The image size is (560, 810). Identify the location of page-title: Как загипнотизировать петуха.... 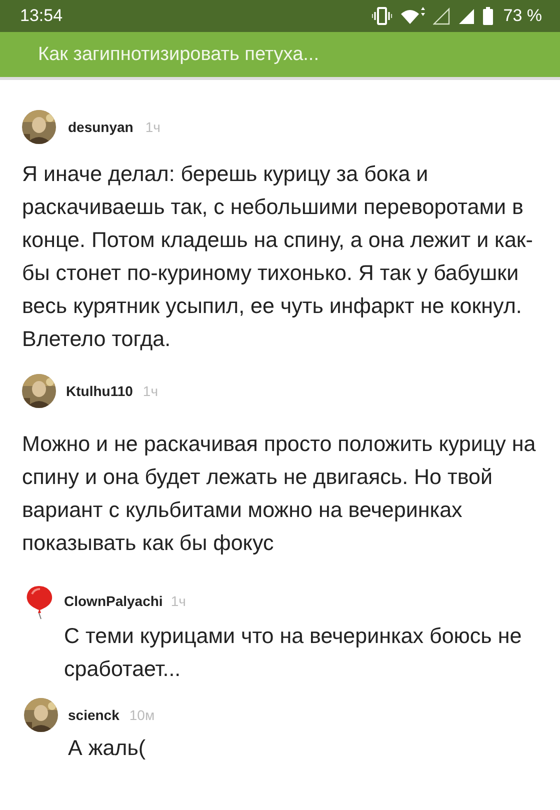
(178, 55).